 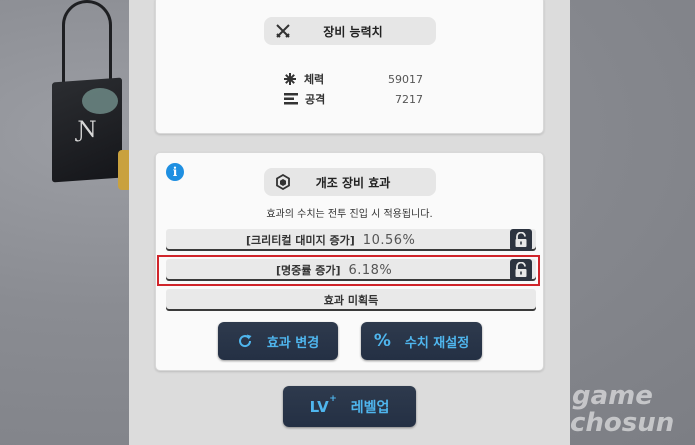 What do you see at coordinates (370, 407) in the screenshot?
I see `level-up-label: 레벨업` at bounding box center [370, 407].